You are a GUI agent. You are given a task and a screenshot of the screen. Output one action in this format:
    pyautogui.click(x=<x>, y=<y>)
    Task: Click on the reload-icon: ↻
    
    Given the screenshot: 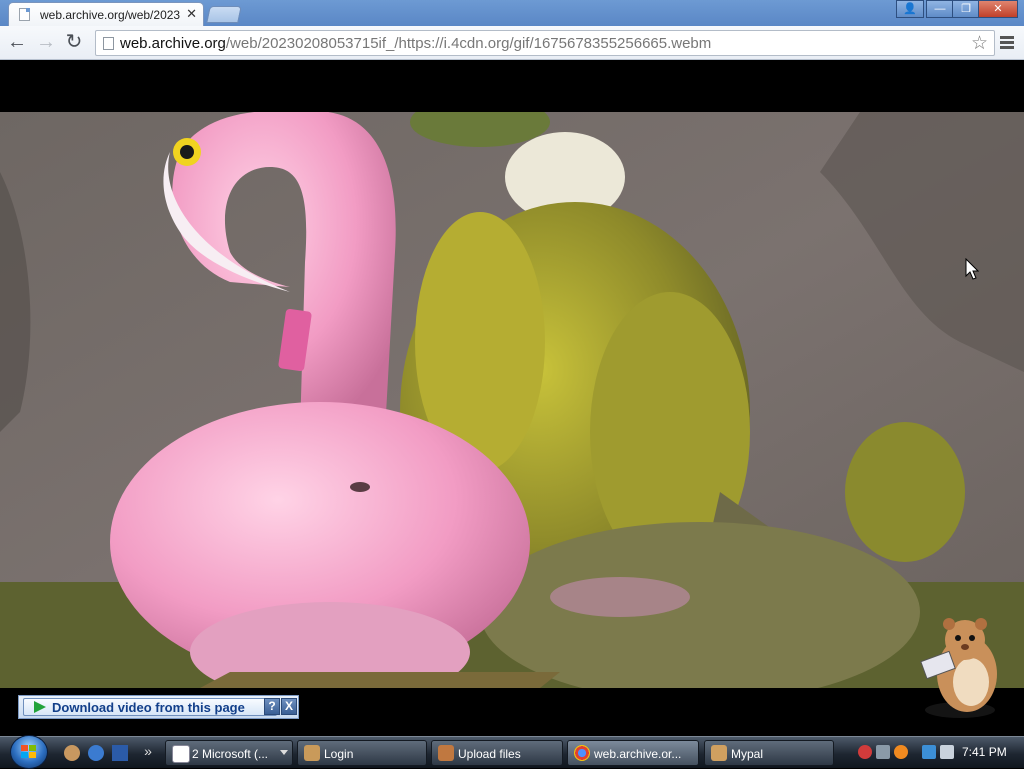 What is the action you would take?
    pyautogui.click(x=74, y=42)
    